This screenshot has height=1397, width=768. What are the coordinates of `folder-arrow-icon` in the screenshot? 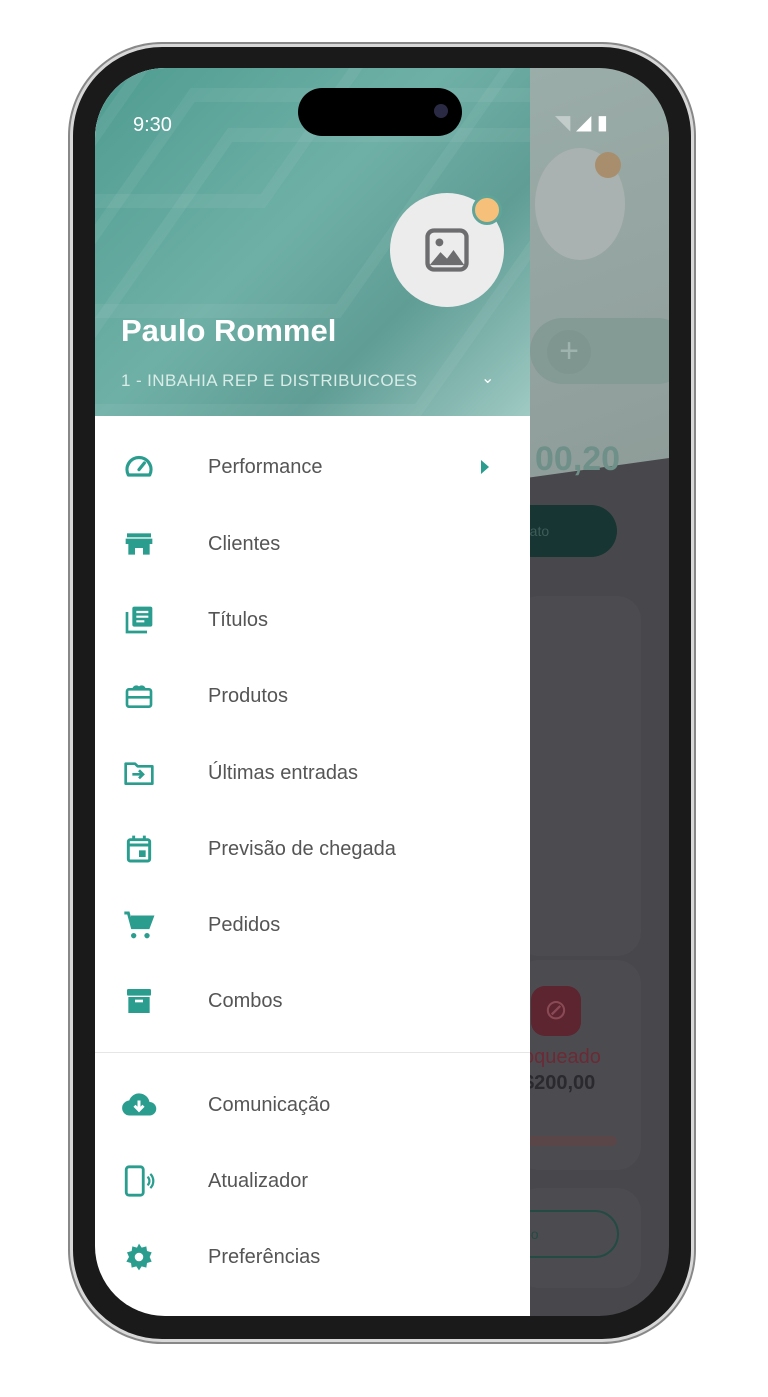 It's located at (139, 773).